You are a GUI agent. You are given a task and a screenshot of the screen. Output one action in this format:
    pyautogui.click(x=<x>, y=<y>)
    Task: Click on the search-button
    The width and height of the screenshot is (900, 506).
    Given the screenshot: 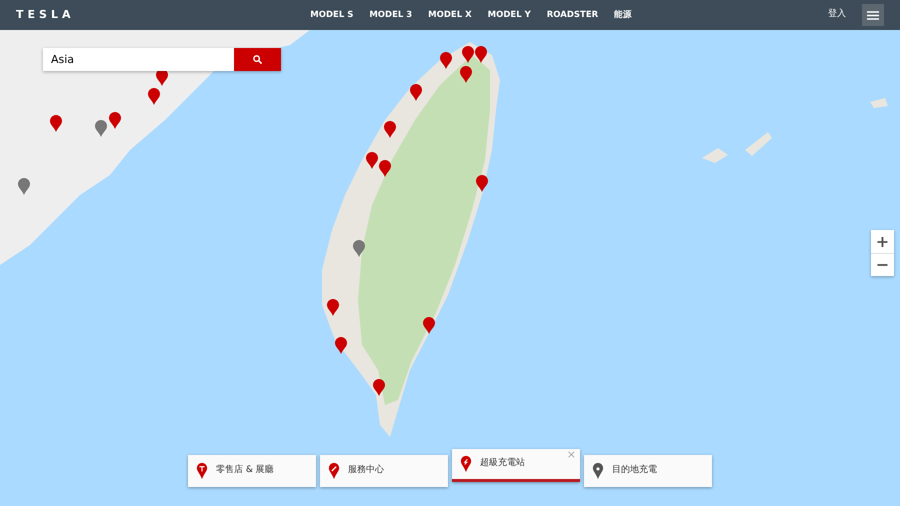 What is the action you would take?
    pyautogui.click(x=257, y=59)
    